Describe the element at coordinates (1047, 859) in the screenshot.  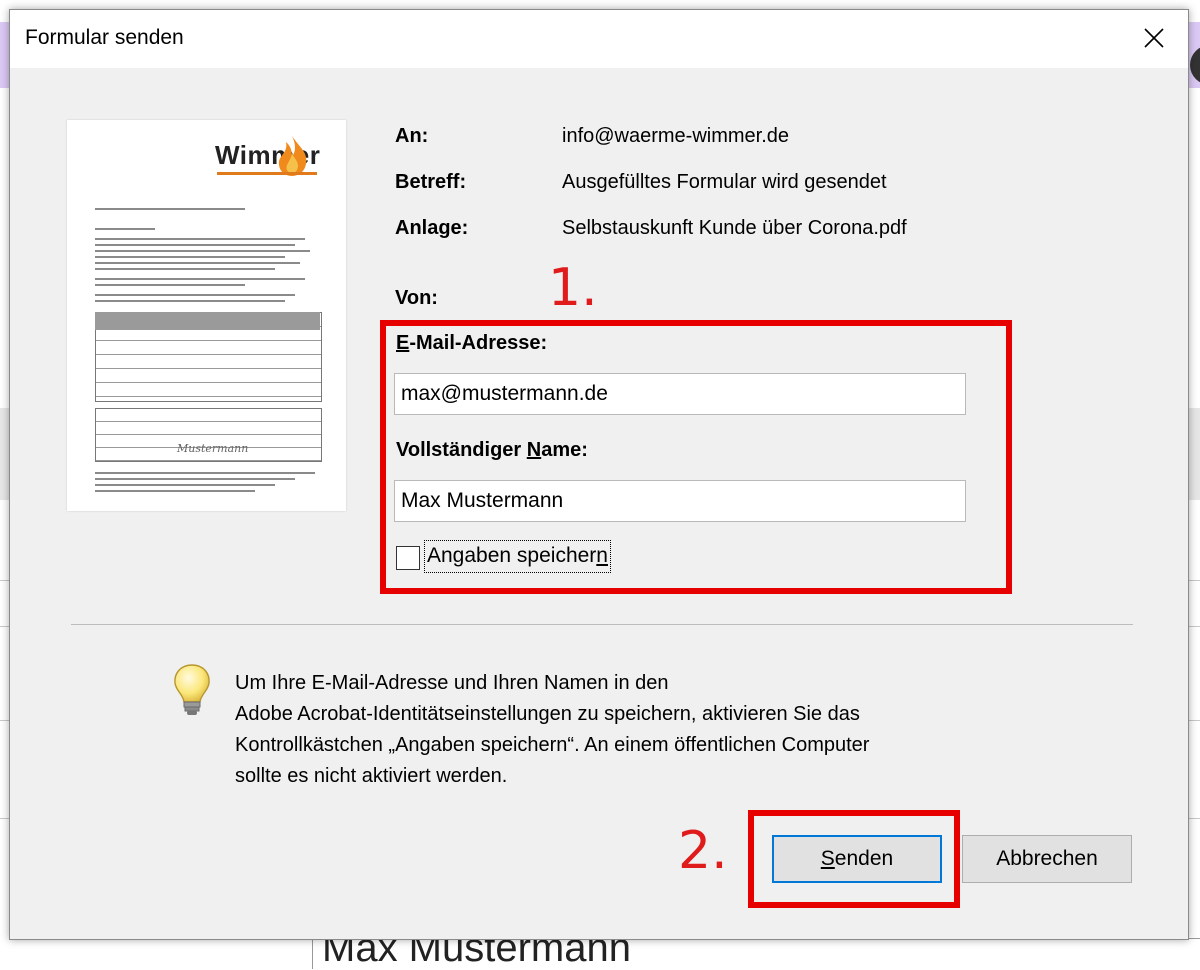
I see `cancel-button: Abbrechen` at that location.